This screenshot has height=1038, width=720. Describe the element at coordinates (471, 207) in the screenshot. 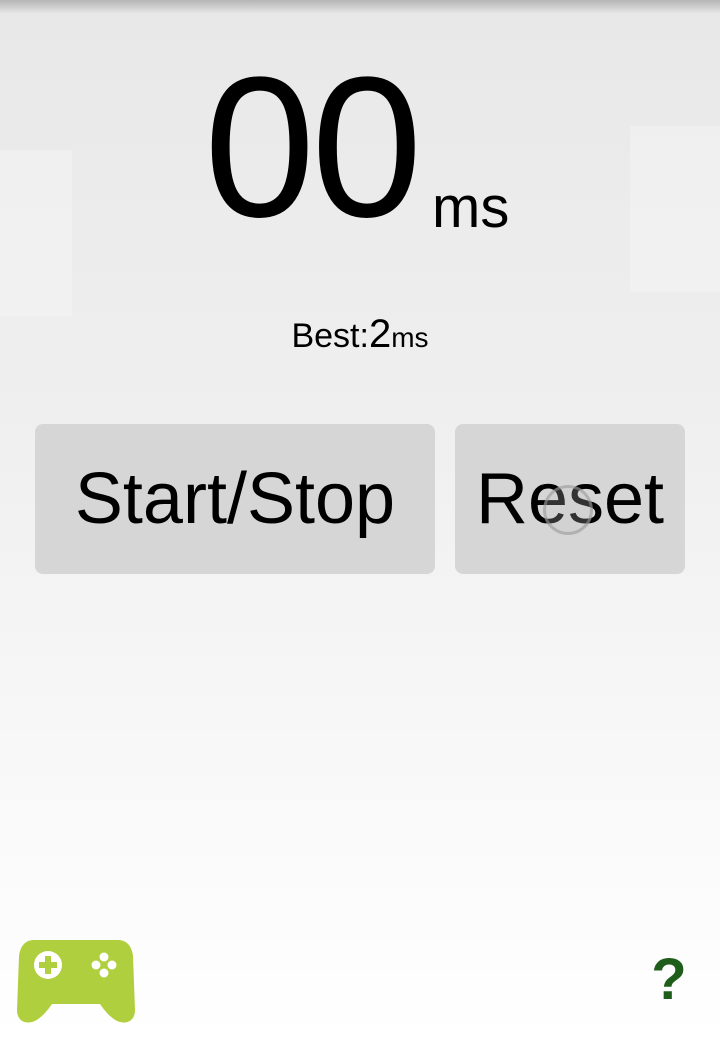

I see `timer-unit: ms` at that location.